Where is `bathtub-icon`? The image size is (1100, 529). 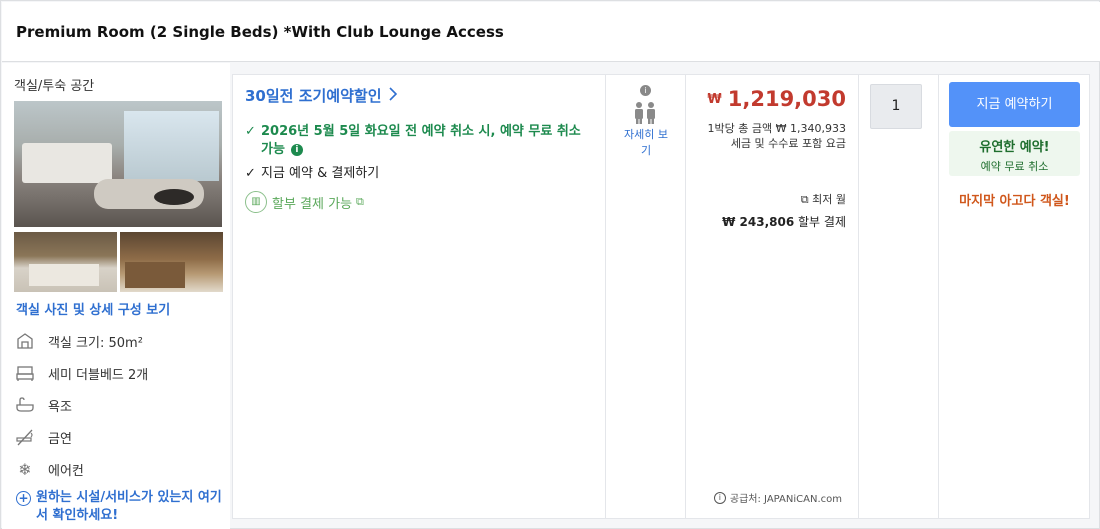 bathtub-icon is located at coordinates (25, 405).